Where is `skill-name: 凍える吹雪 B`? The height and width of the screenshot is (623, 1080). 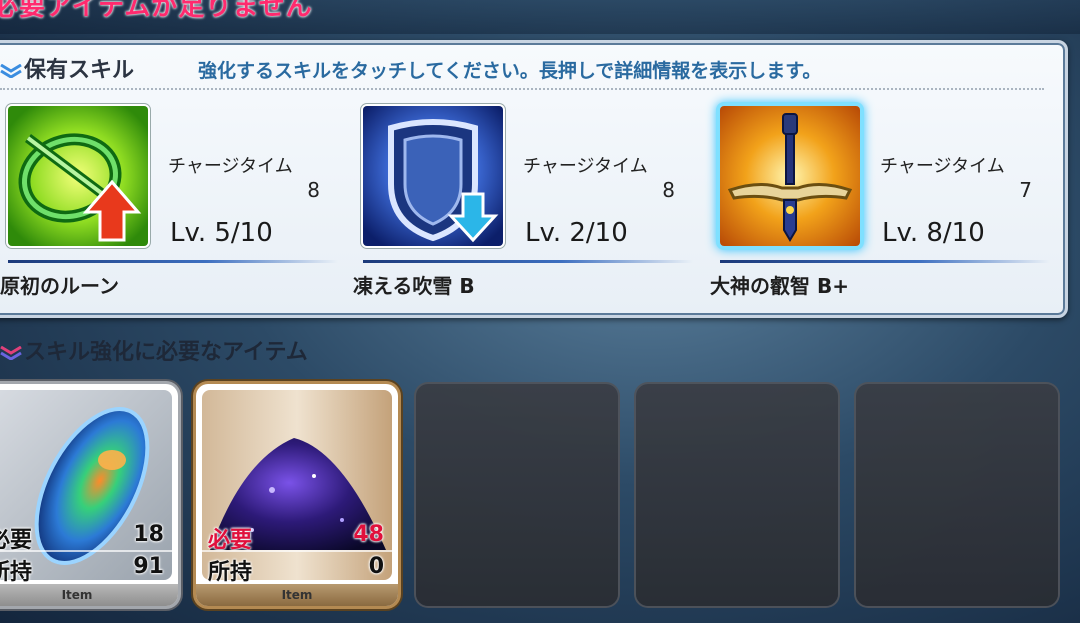
skill-name: 凍える吹雪 B is located at coordinates (414, 286).